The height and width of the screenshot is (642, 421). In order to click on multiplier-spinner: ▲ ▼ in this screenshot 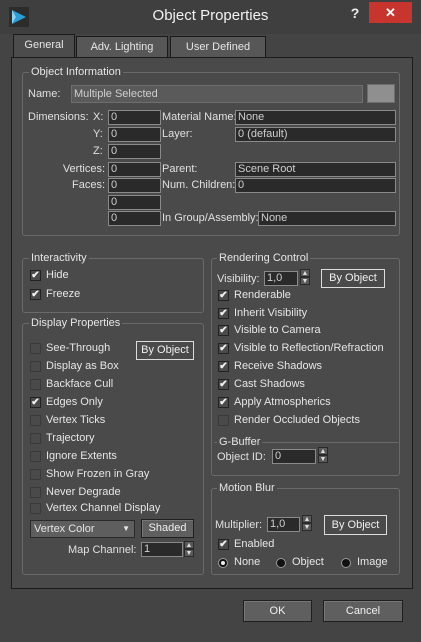, I will do `click(307, 523)`.